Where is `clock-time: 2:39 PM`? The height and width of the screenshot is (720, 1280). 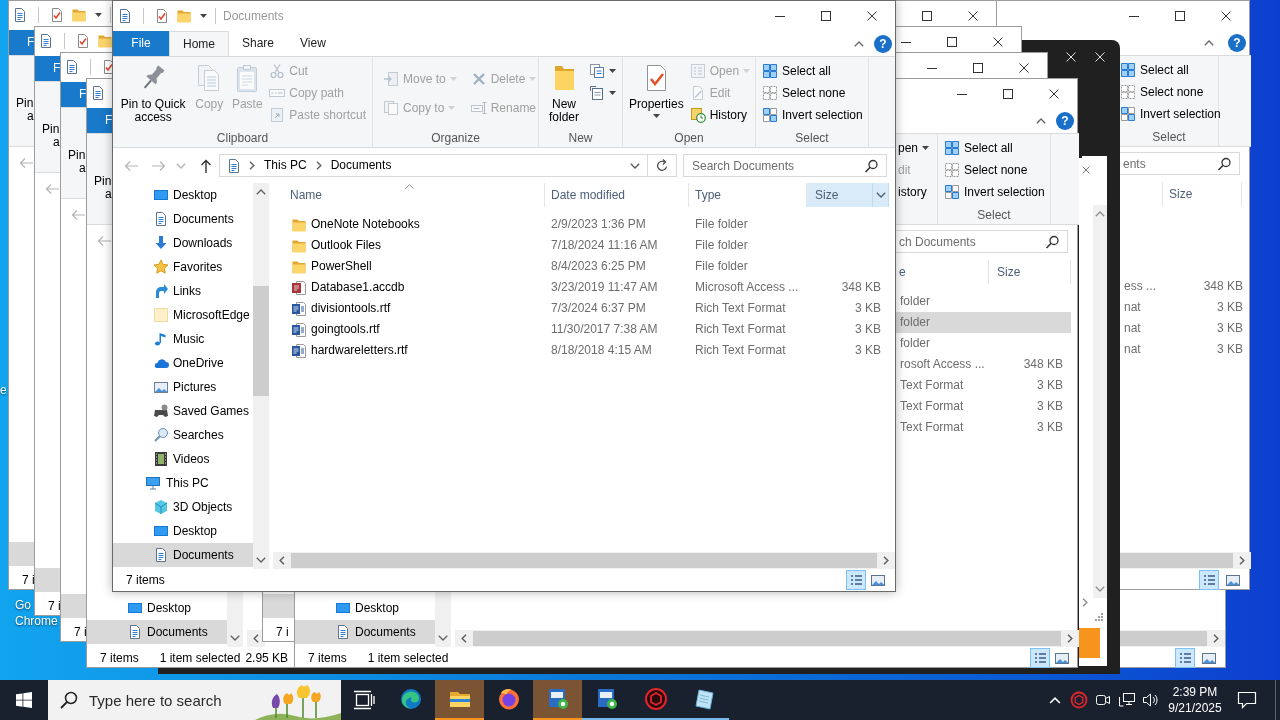 clock-time: 2:39 PM is located at coordinates (1195, 692).